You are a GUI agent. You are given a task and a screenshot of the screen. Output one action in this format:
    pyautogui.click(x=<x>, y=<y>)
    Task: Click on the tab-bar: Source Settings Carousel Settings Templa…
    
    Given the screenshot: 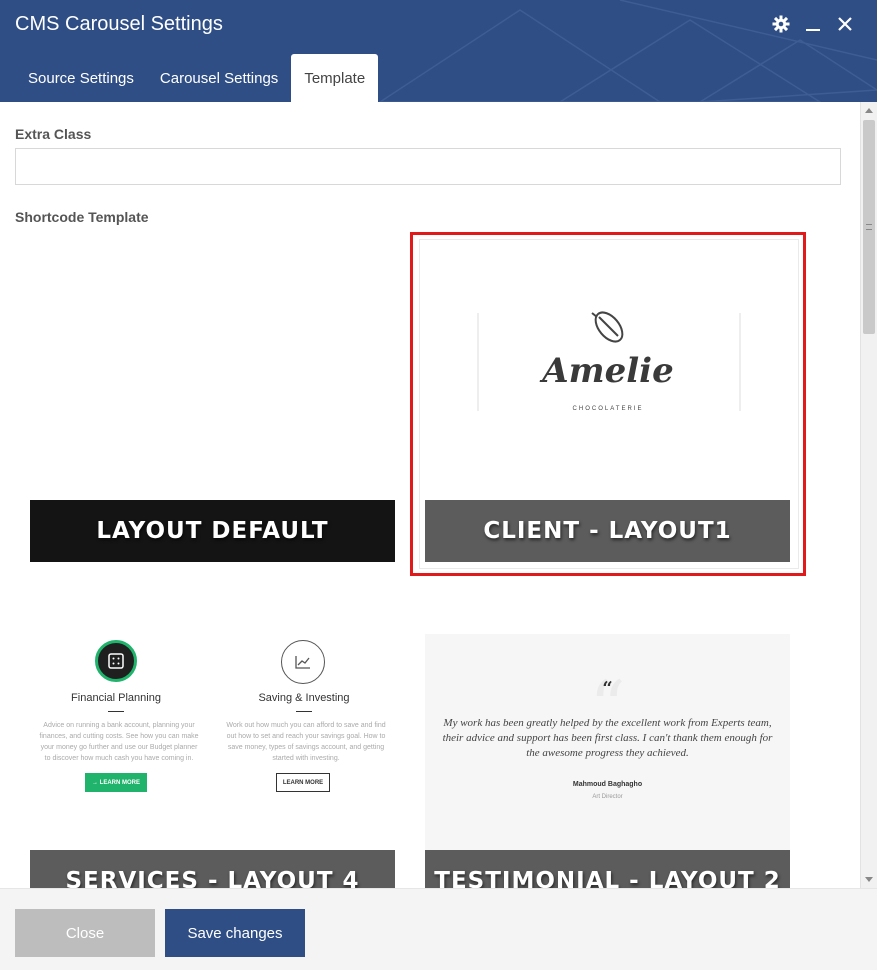 What is the action you would take?
    pyautogui.click(x=197, y=78)
    